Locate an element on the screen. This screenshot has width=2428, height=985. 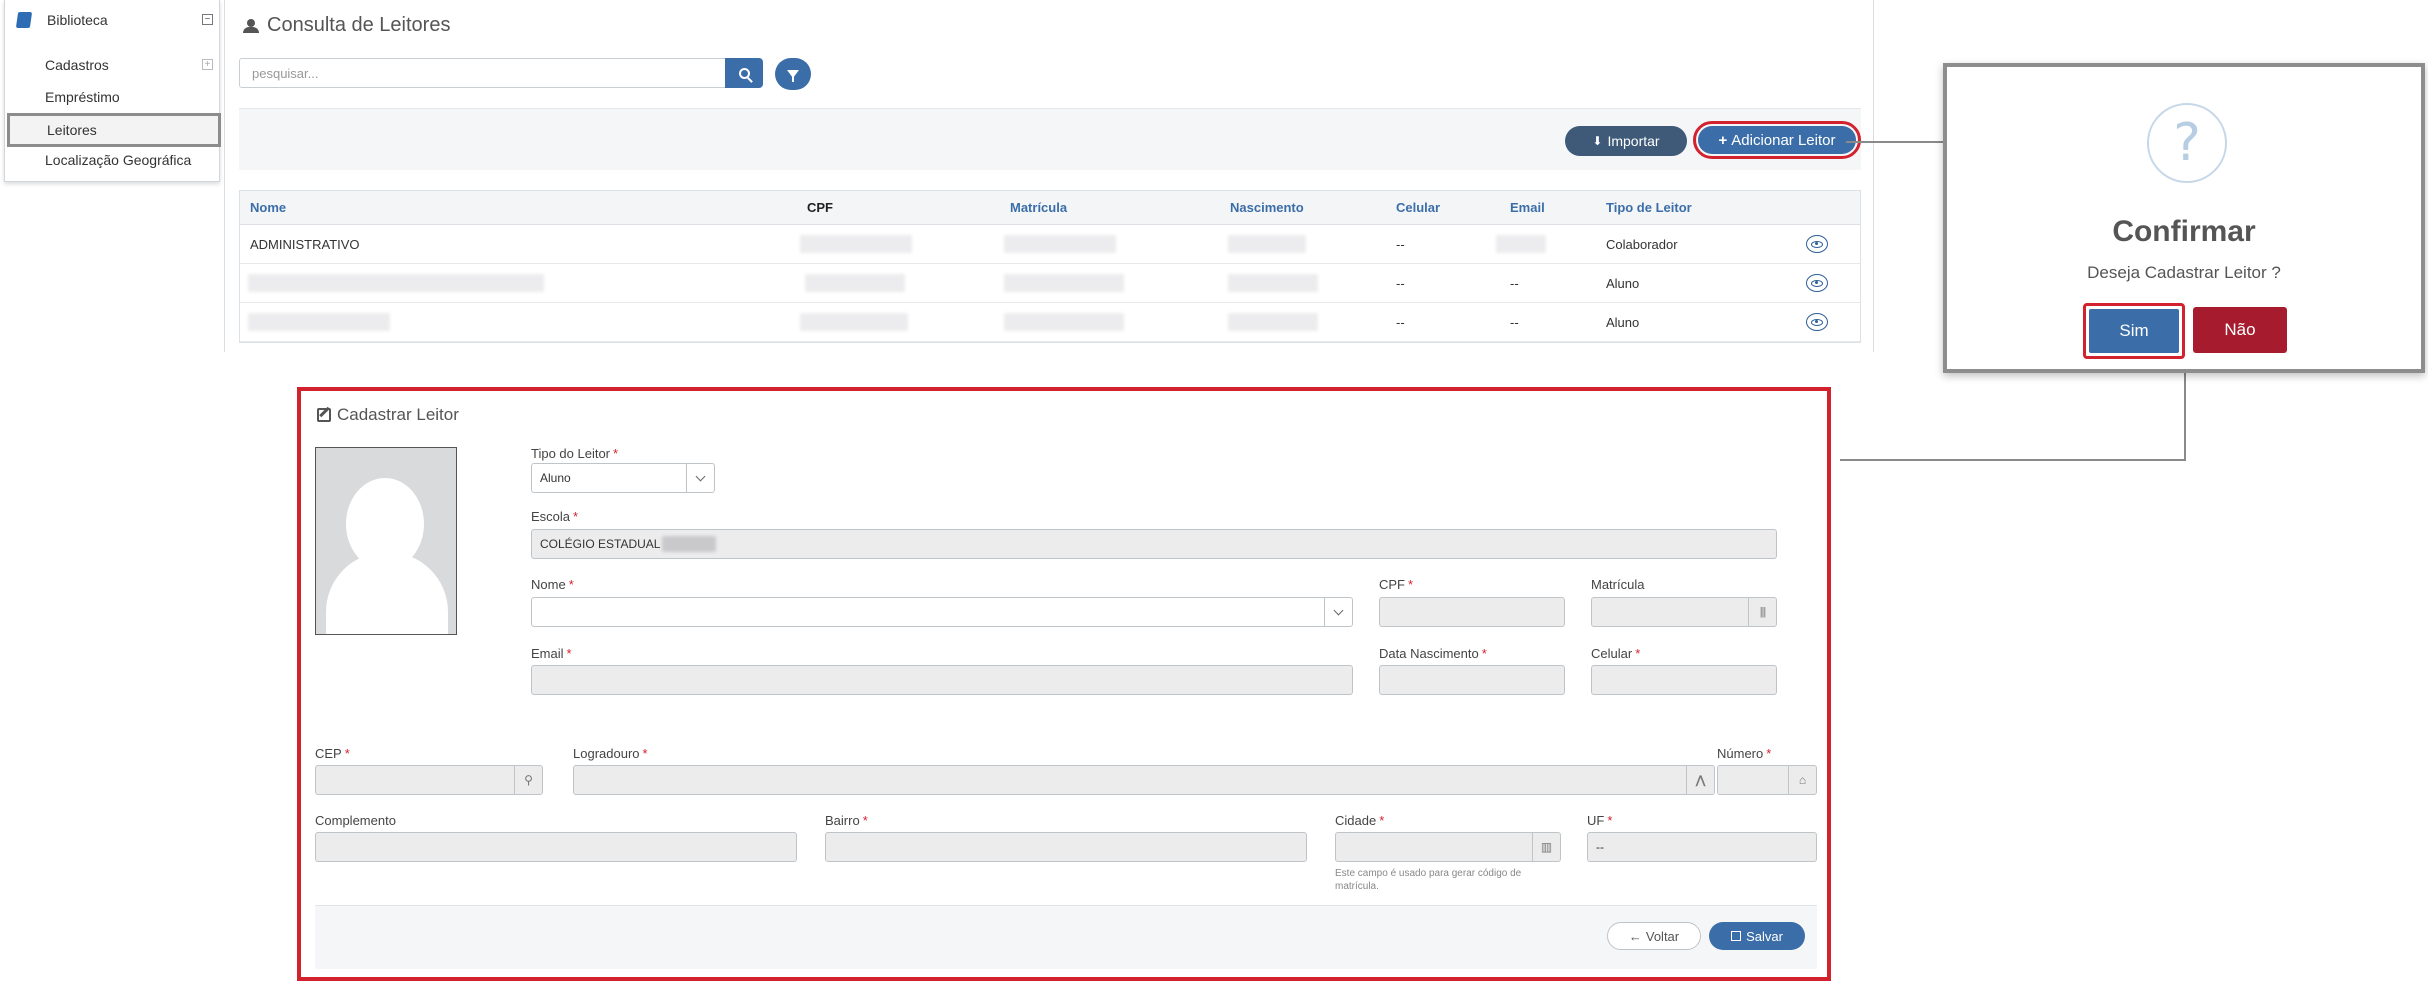
map-marker-icon: ⚲ is located at coordinates (528, 780).